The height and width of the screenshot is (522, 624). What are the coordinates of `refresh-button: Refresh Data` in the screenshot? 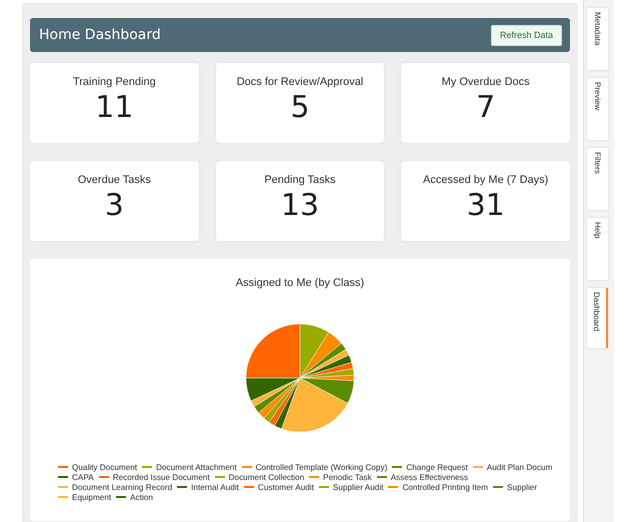 It's located at (526, 35).